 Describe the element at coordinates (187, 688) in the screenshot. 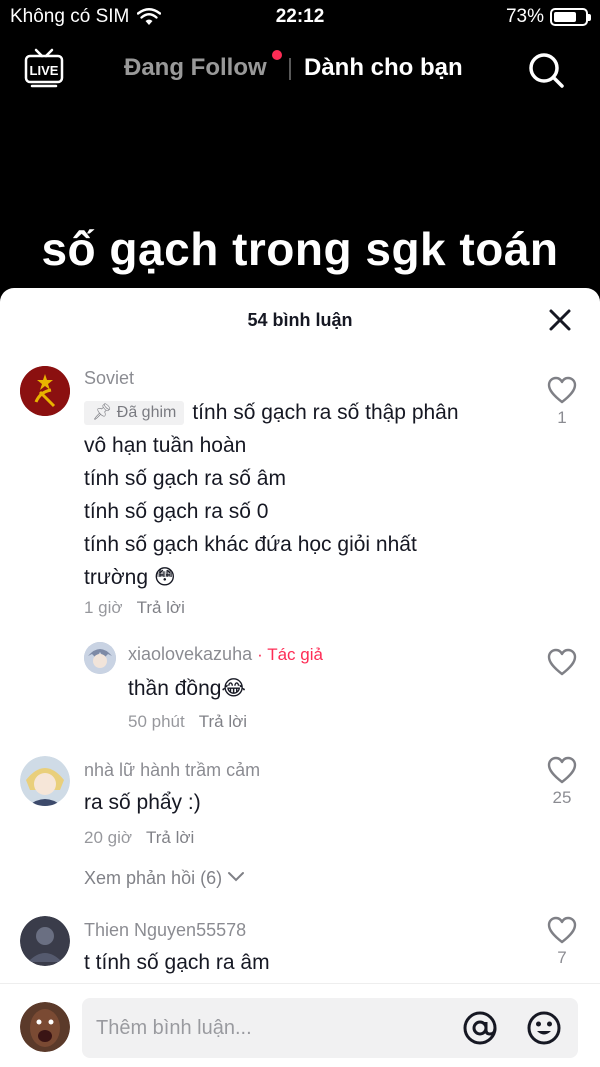

I see `comment-text: thần đồng😂` at that location.